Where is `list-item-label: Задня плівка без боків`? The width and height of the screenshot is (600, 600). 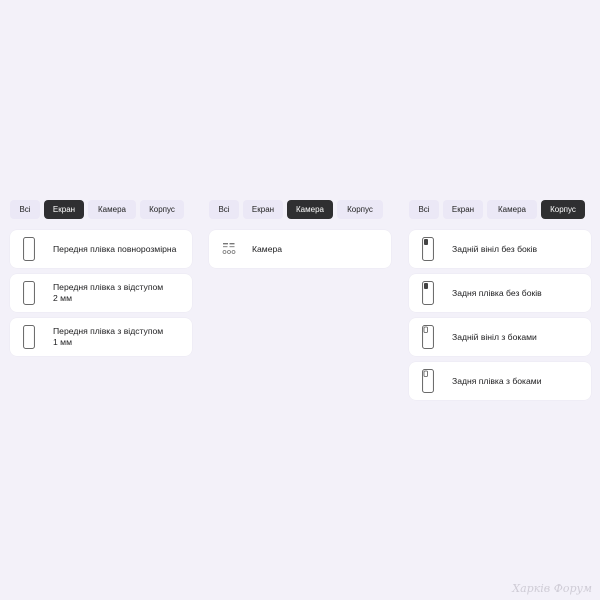
list-item-label: Задня плівка без боків is located at coordinates (497, 292).